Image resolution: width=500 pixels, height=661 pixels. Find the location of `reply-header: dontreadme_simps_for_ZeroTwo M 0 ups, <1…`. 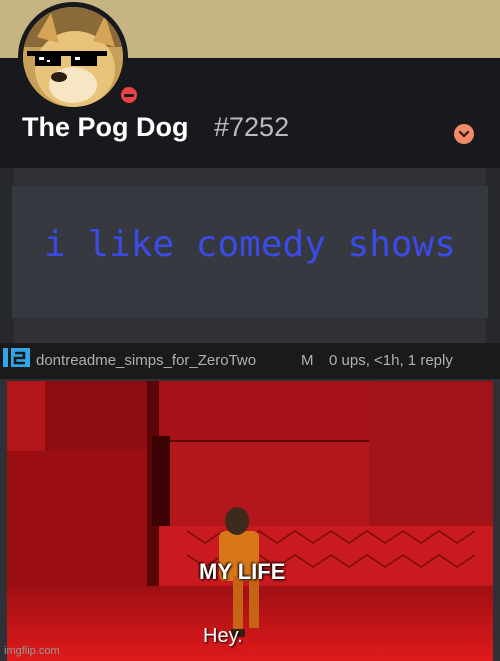

reply-header: dontreadme_simps_for_ZeroTwo M 0 ups, <1… is located at coordinates (250, 361).